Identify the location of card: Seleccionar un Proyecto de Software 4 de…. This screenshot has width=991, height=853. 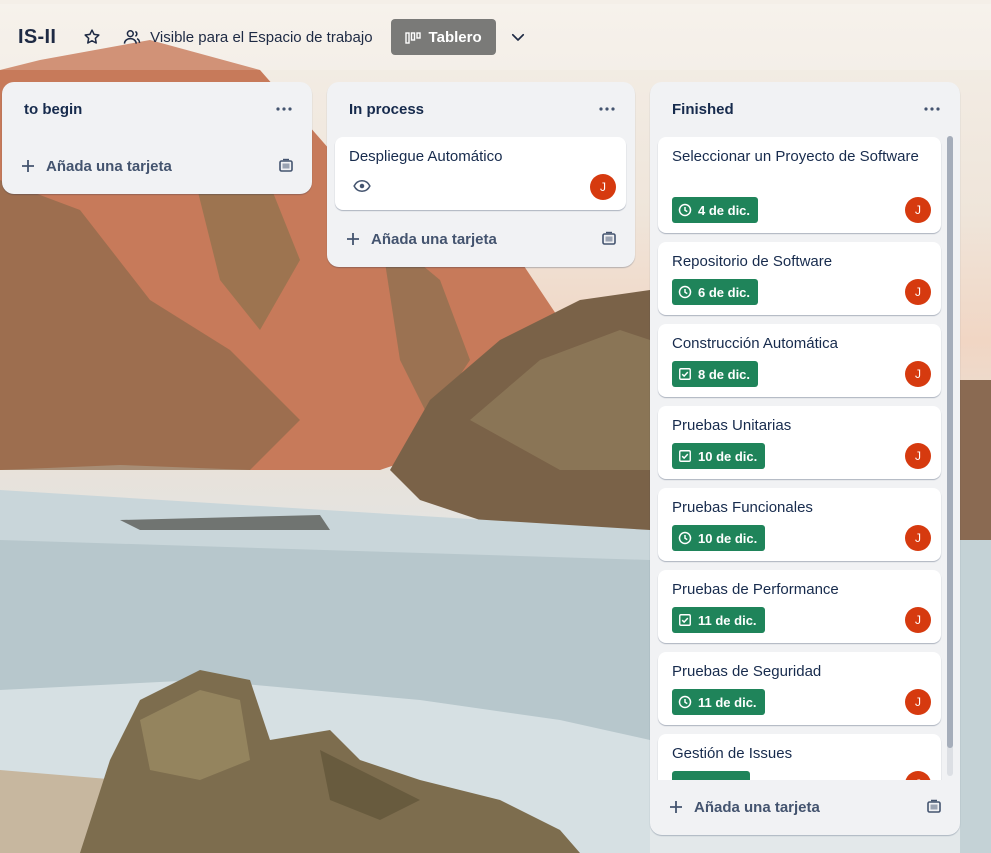
(799, 185).